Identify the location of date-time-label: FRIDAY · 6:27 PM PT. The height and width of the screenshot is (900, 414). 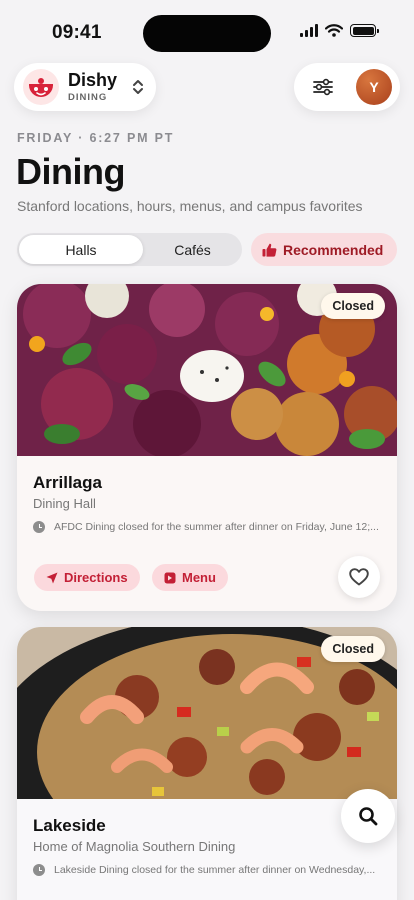
(96, 138).